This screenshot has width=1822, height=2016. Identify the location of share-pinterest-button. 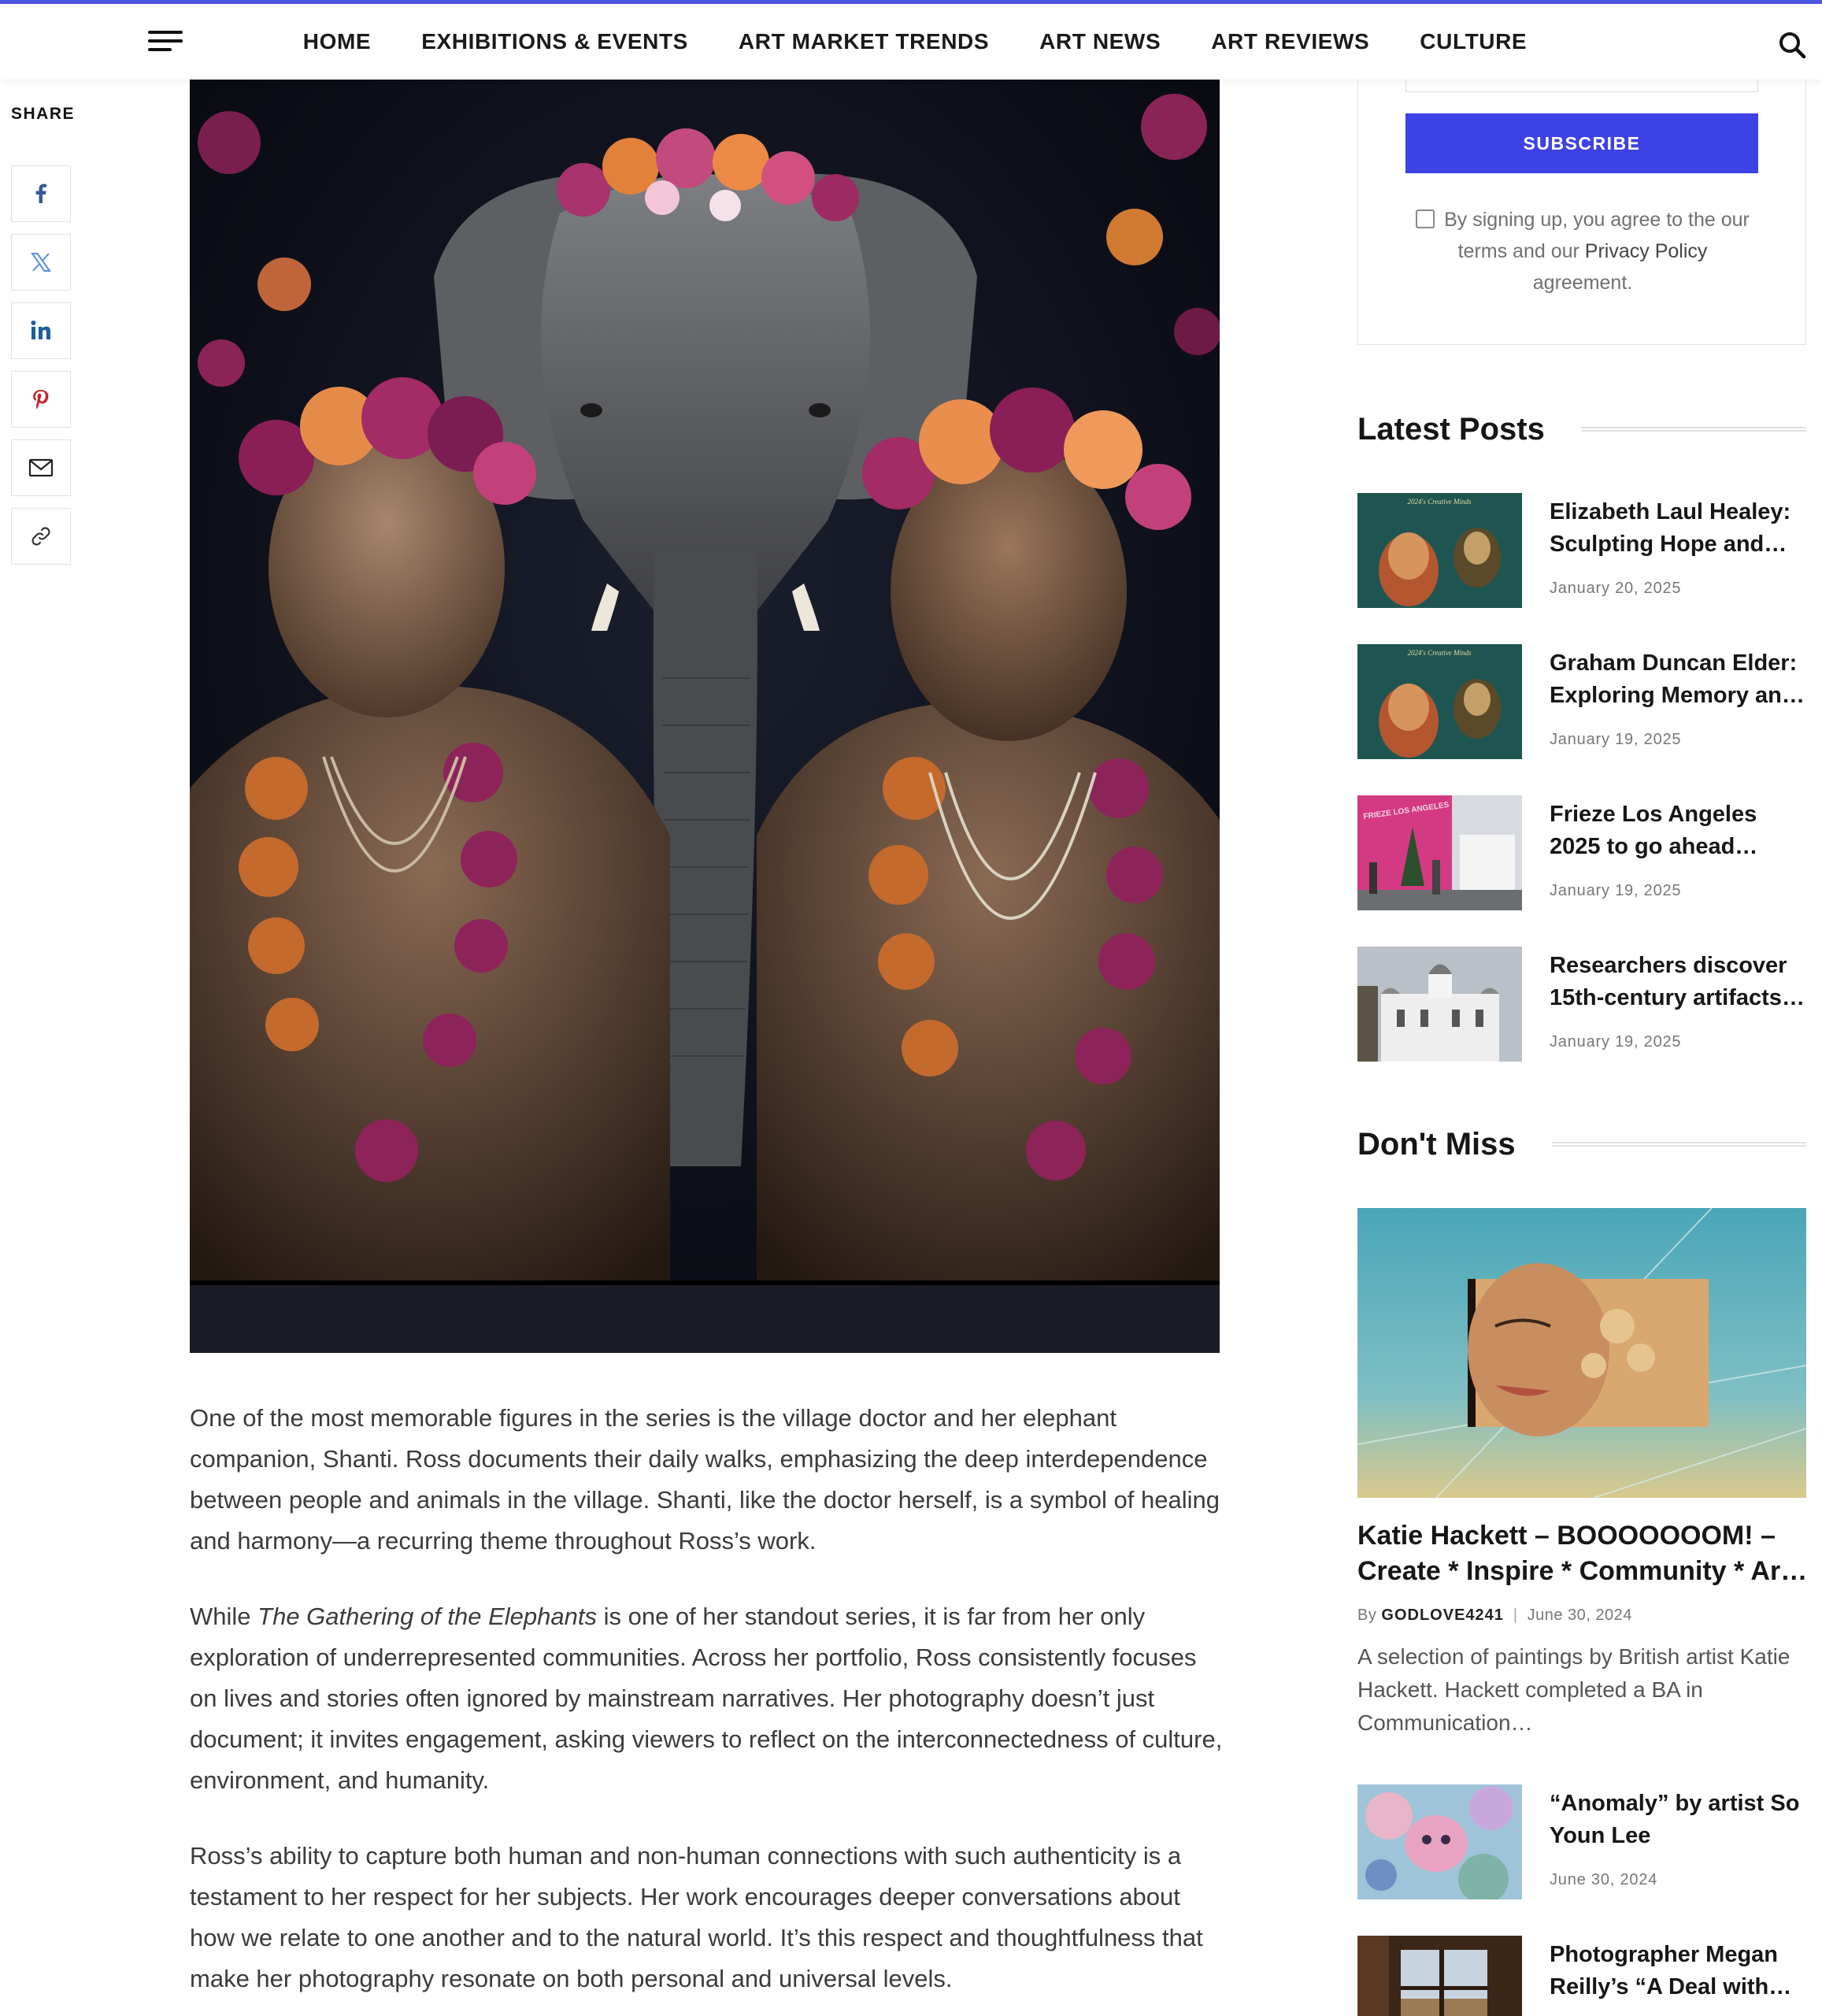
(41, 399).